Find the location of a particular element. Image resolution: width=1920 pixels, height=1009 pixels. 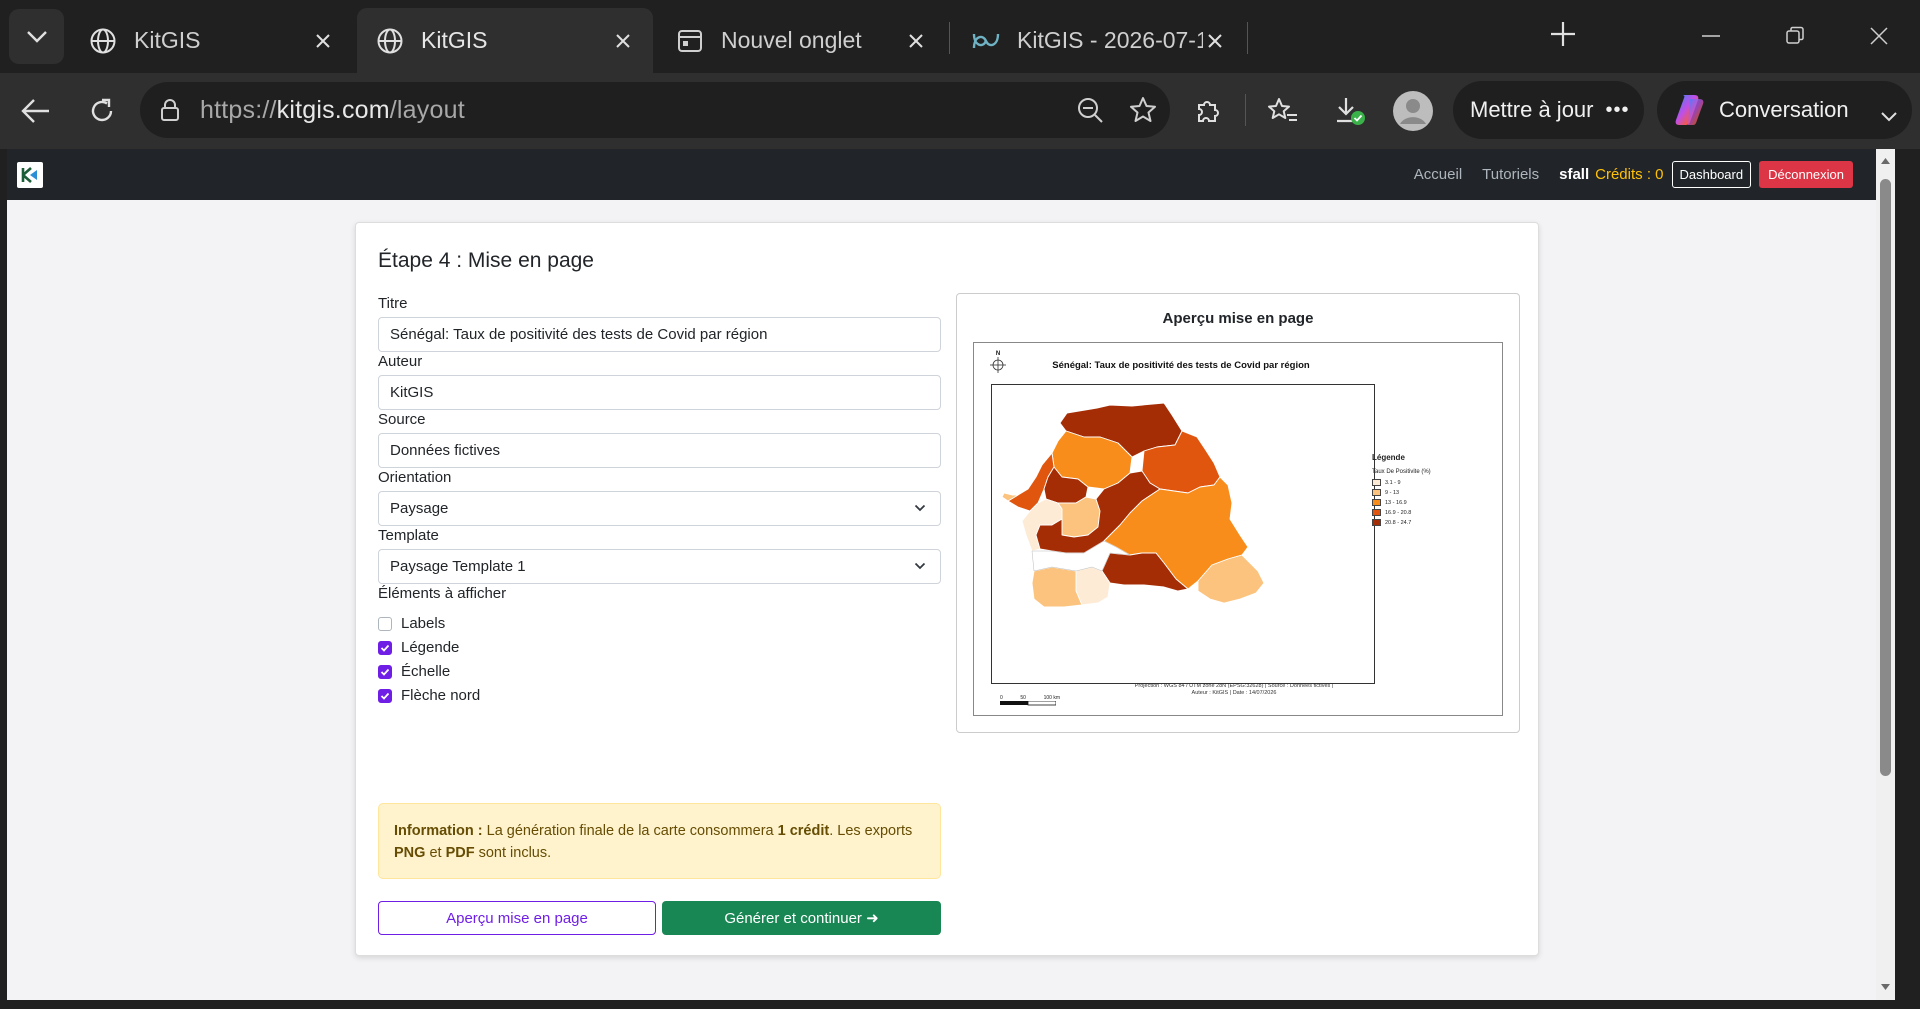

checkbox-label: Légende is located at coordinates (430, 647).